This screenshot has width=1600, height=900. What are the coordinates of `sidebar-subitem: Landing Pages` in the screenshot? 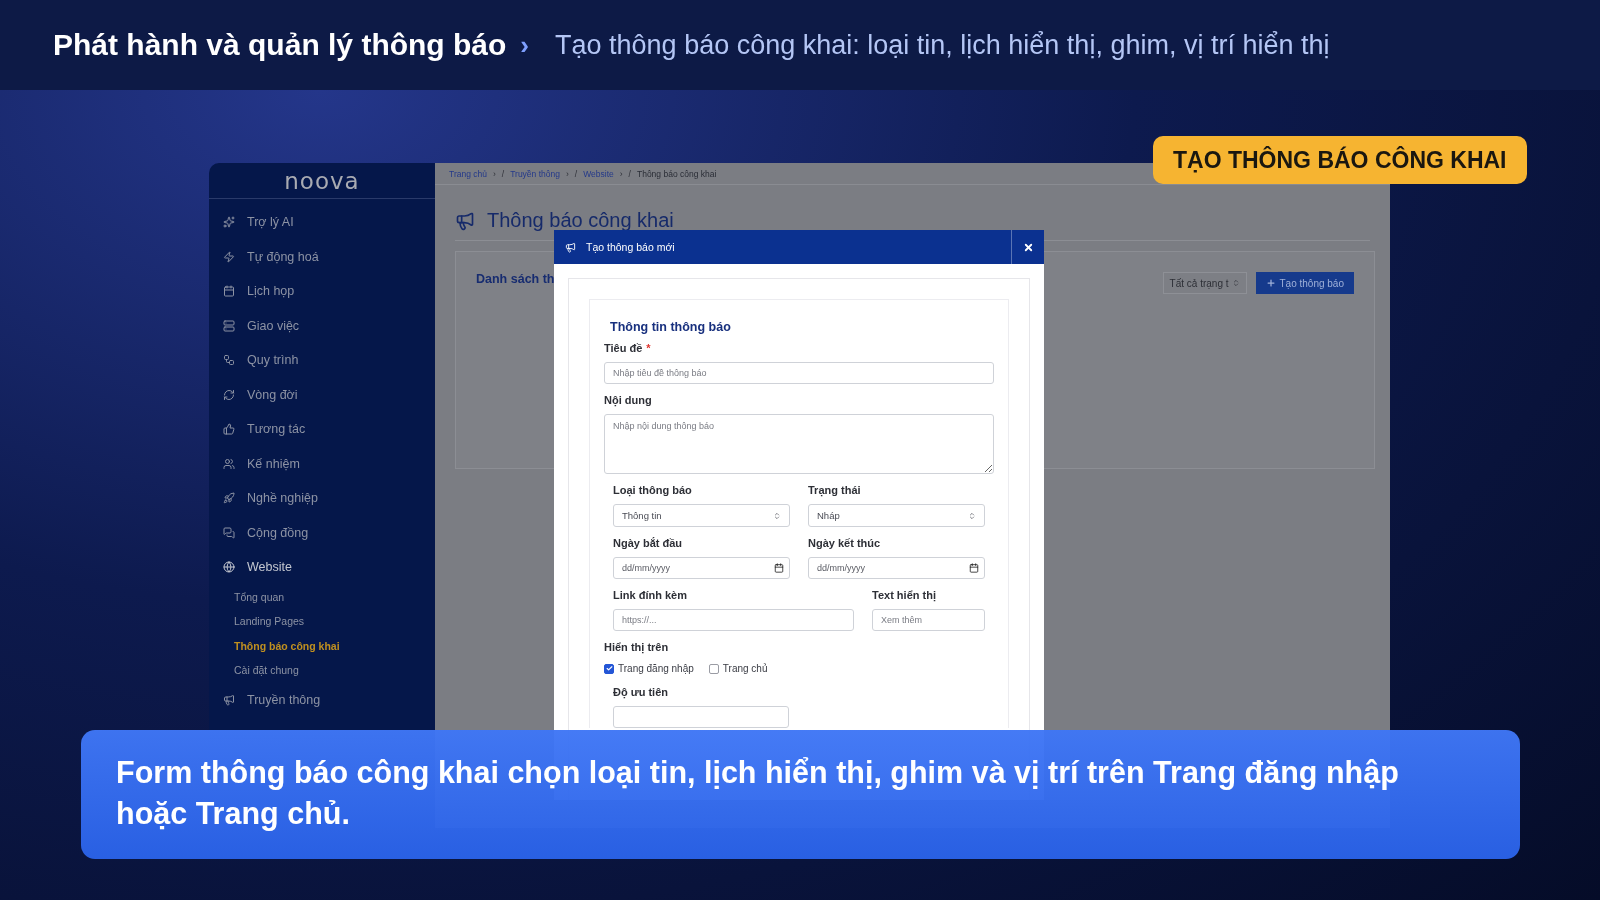 It's located at (322, 621).